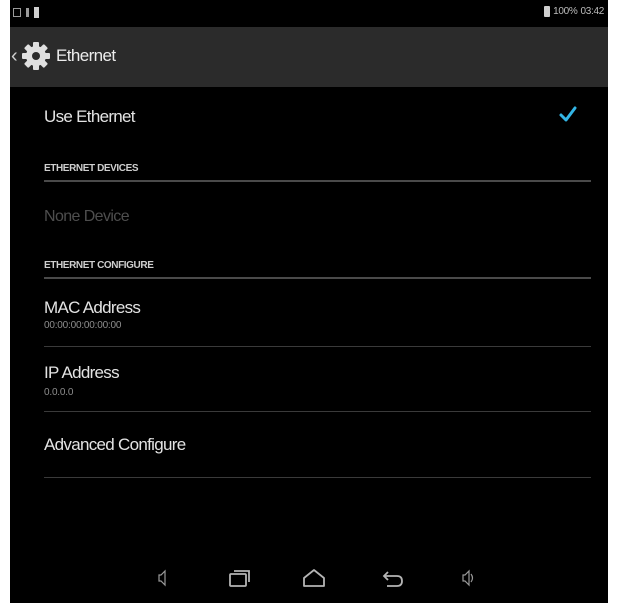  What do you see at coordinates (14, 56) in the screenshot?
I see `up-caret-icon: ‹` at bounding box center [14, 56].